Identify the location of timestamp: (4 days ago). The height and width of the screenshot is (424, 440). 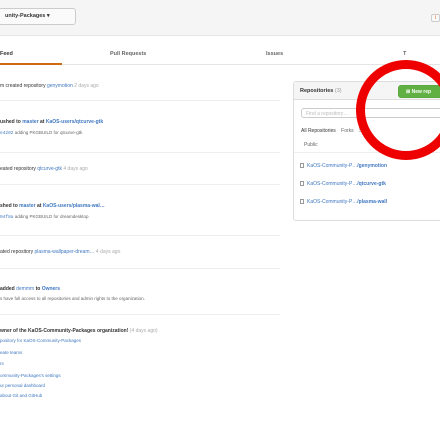
(143, 331).